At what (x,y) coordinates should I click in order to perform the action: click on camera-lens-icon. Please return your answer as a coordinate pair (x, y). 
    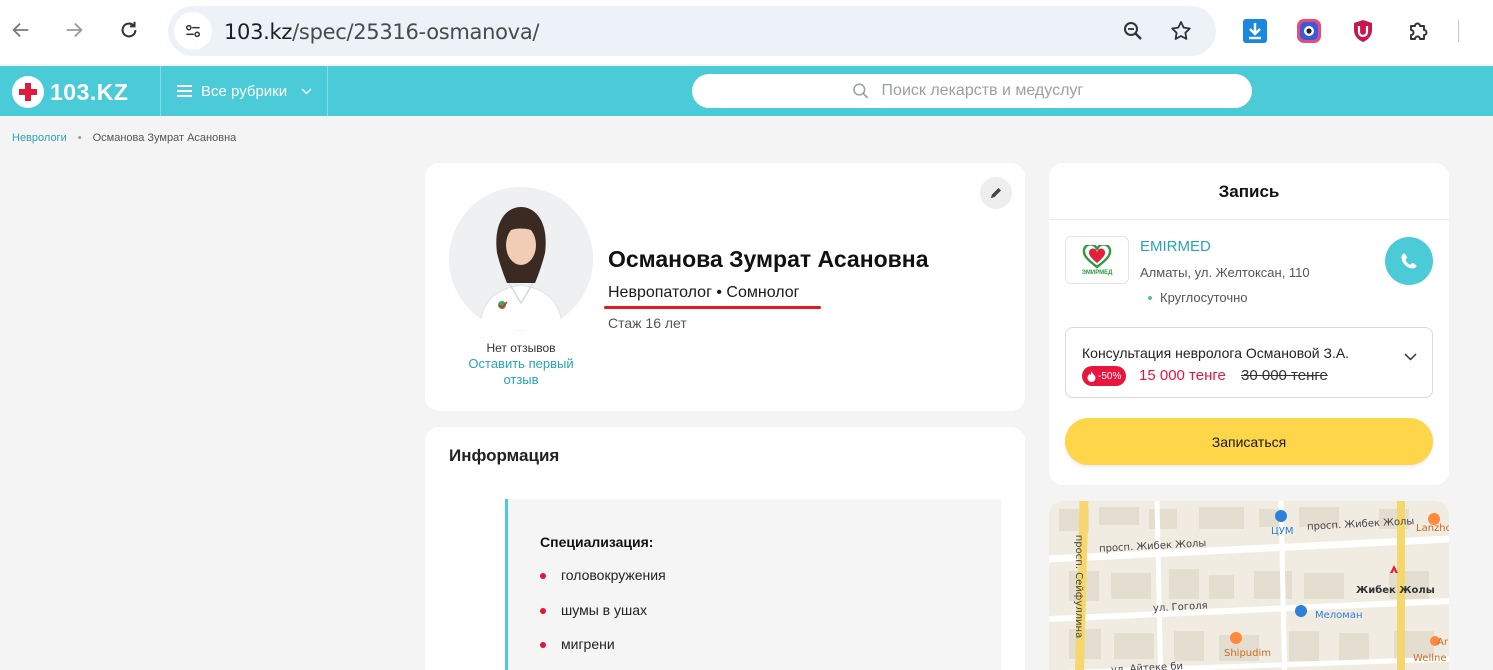
    Looking at the image, I should click on (1309, 31).